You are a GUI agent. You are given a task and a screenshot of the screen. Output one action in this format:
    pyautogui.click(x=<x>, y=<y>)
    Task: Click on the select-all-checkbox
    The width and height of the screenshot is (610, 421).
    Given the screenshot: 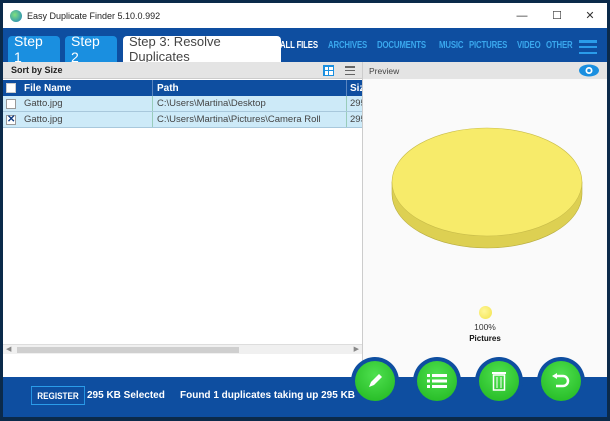 What is the action you would take?
    pyautogui.click(x=11, y=88)
    